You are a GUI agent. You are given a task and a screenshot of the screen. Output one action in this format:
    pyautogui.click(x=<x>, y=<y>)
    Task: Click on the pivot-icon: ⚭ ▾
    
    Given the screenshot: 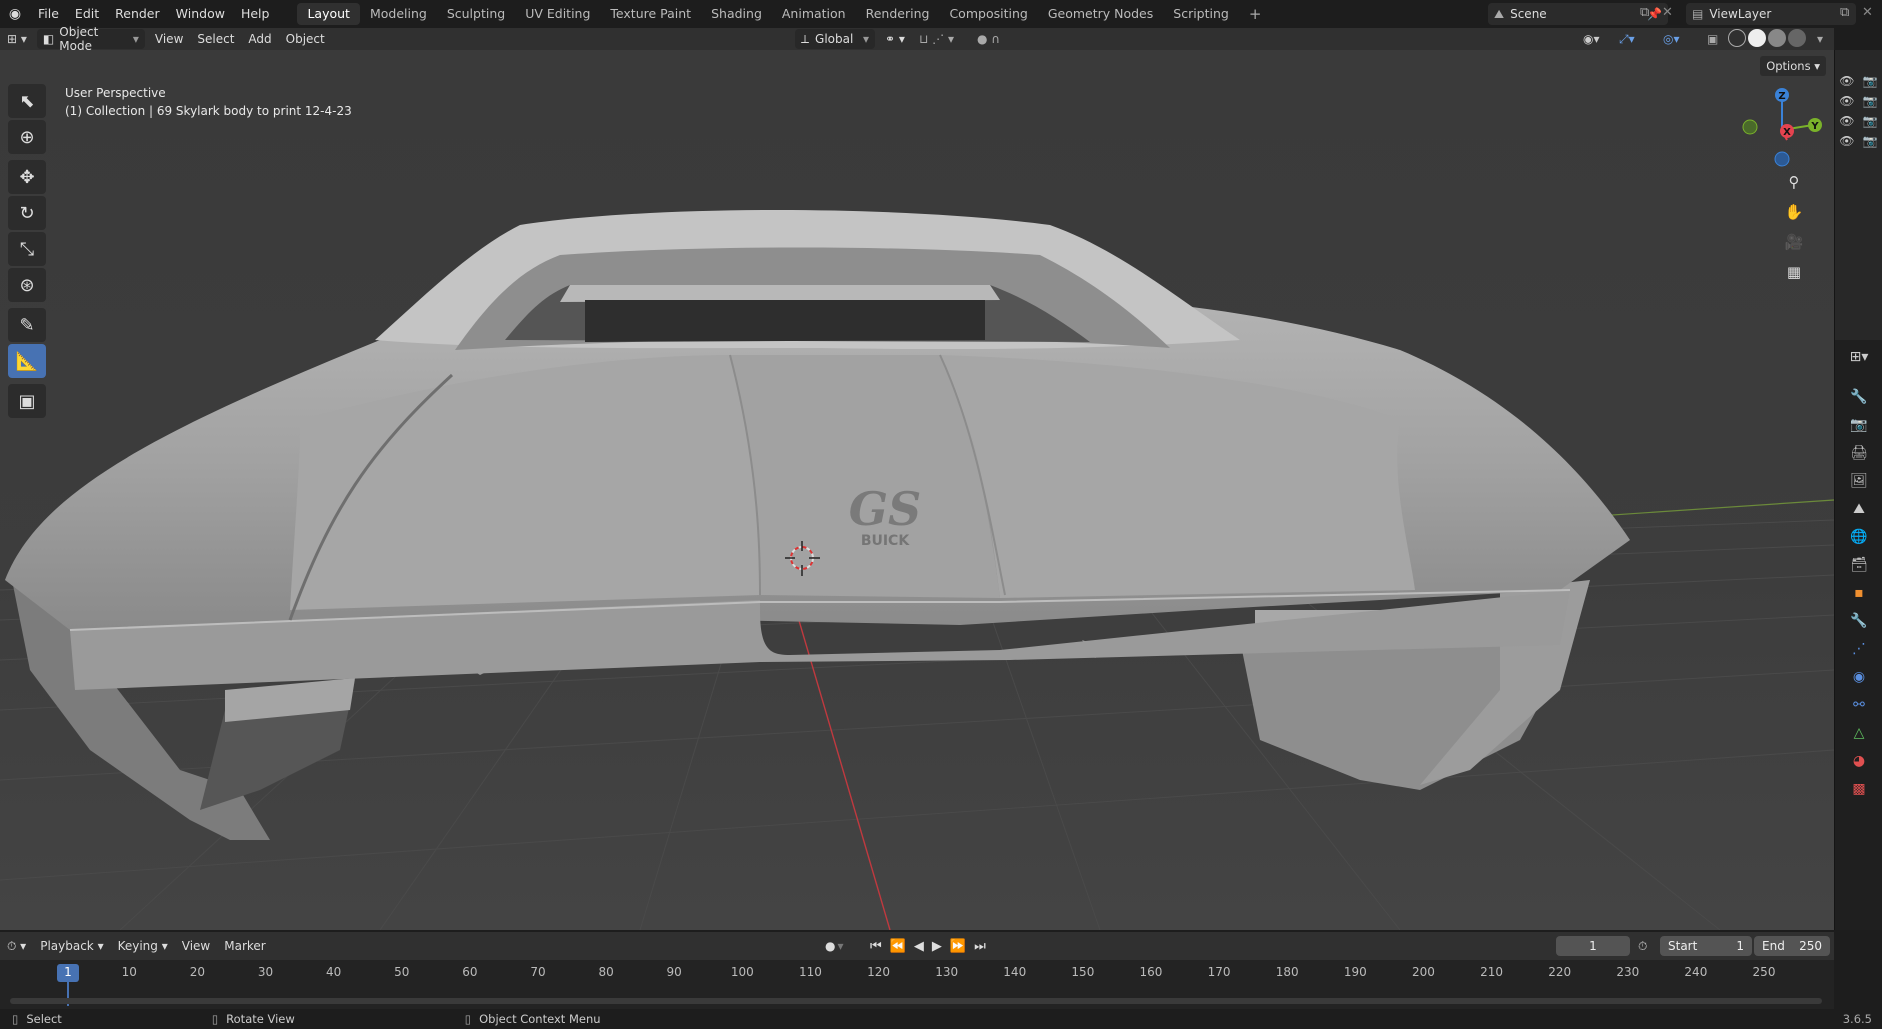 What is the action you would take?
    pyautogui.click(x=895, y=39)
    